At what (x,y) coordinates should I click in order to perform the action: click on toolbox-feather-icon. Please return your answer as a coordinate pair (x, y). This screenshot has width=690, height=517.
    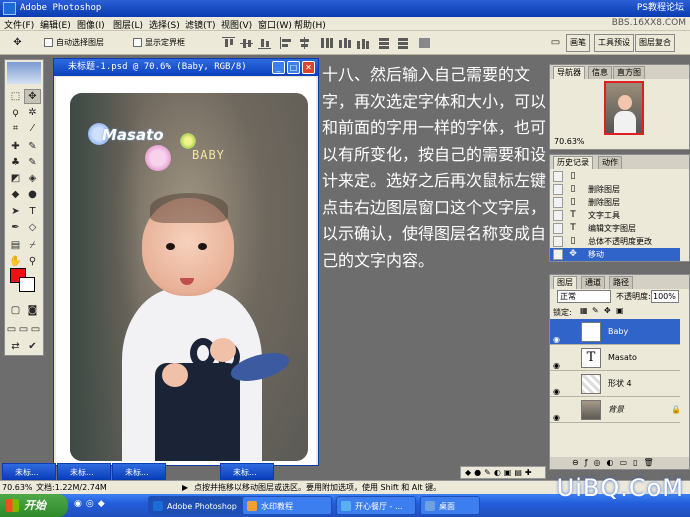
    Looking at the image, I should click on (24, 73).